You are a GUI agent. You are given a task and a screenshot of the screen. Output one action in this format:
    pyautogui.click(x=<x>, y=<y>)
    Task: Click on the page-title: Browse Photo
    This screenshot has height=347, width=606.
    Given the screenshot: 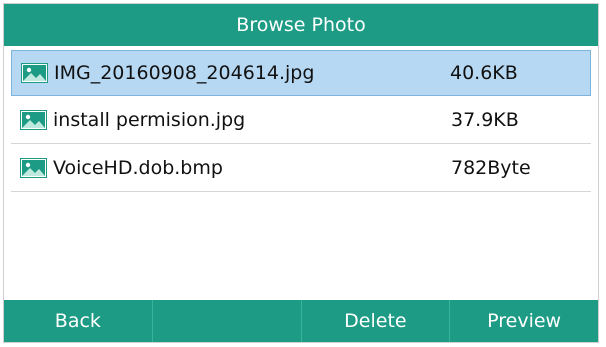 What is the action you would take?
    pyautogui.click(x=301, y=25)
    